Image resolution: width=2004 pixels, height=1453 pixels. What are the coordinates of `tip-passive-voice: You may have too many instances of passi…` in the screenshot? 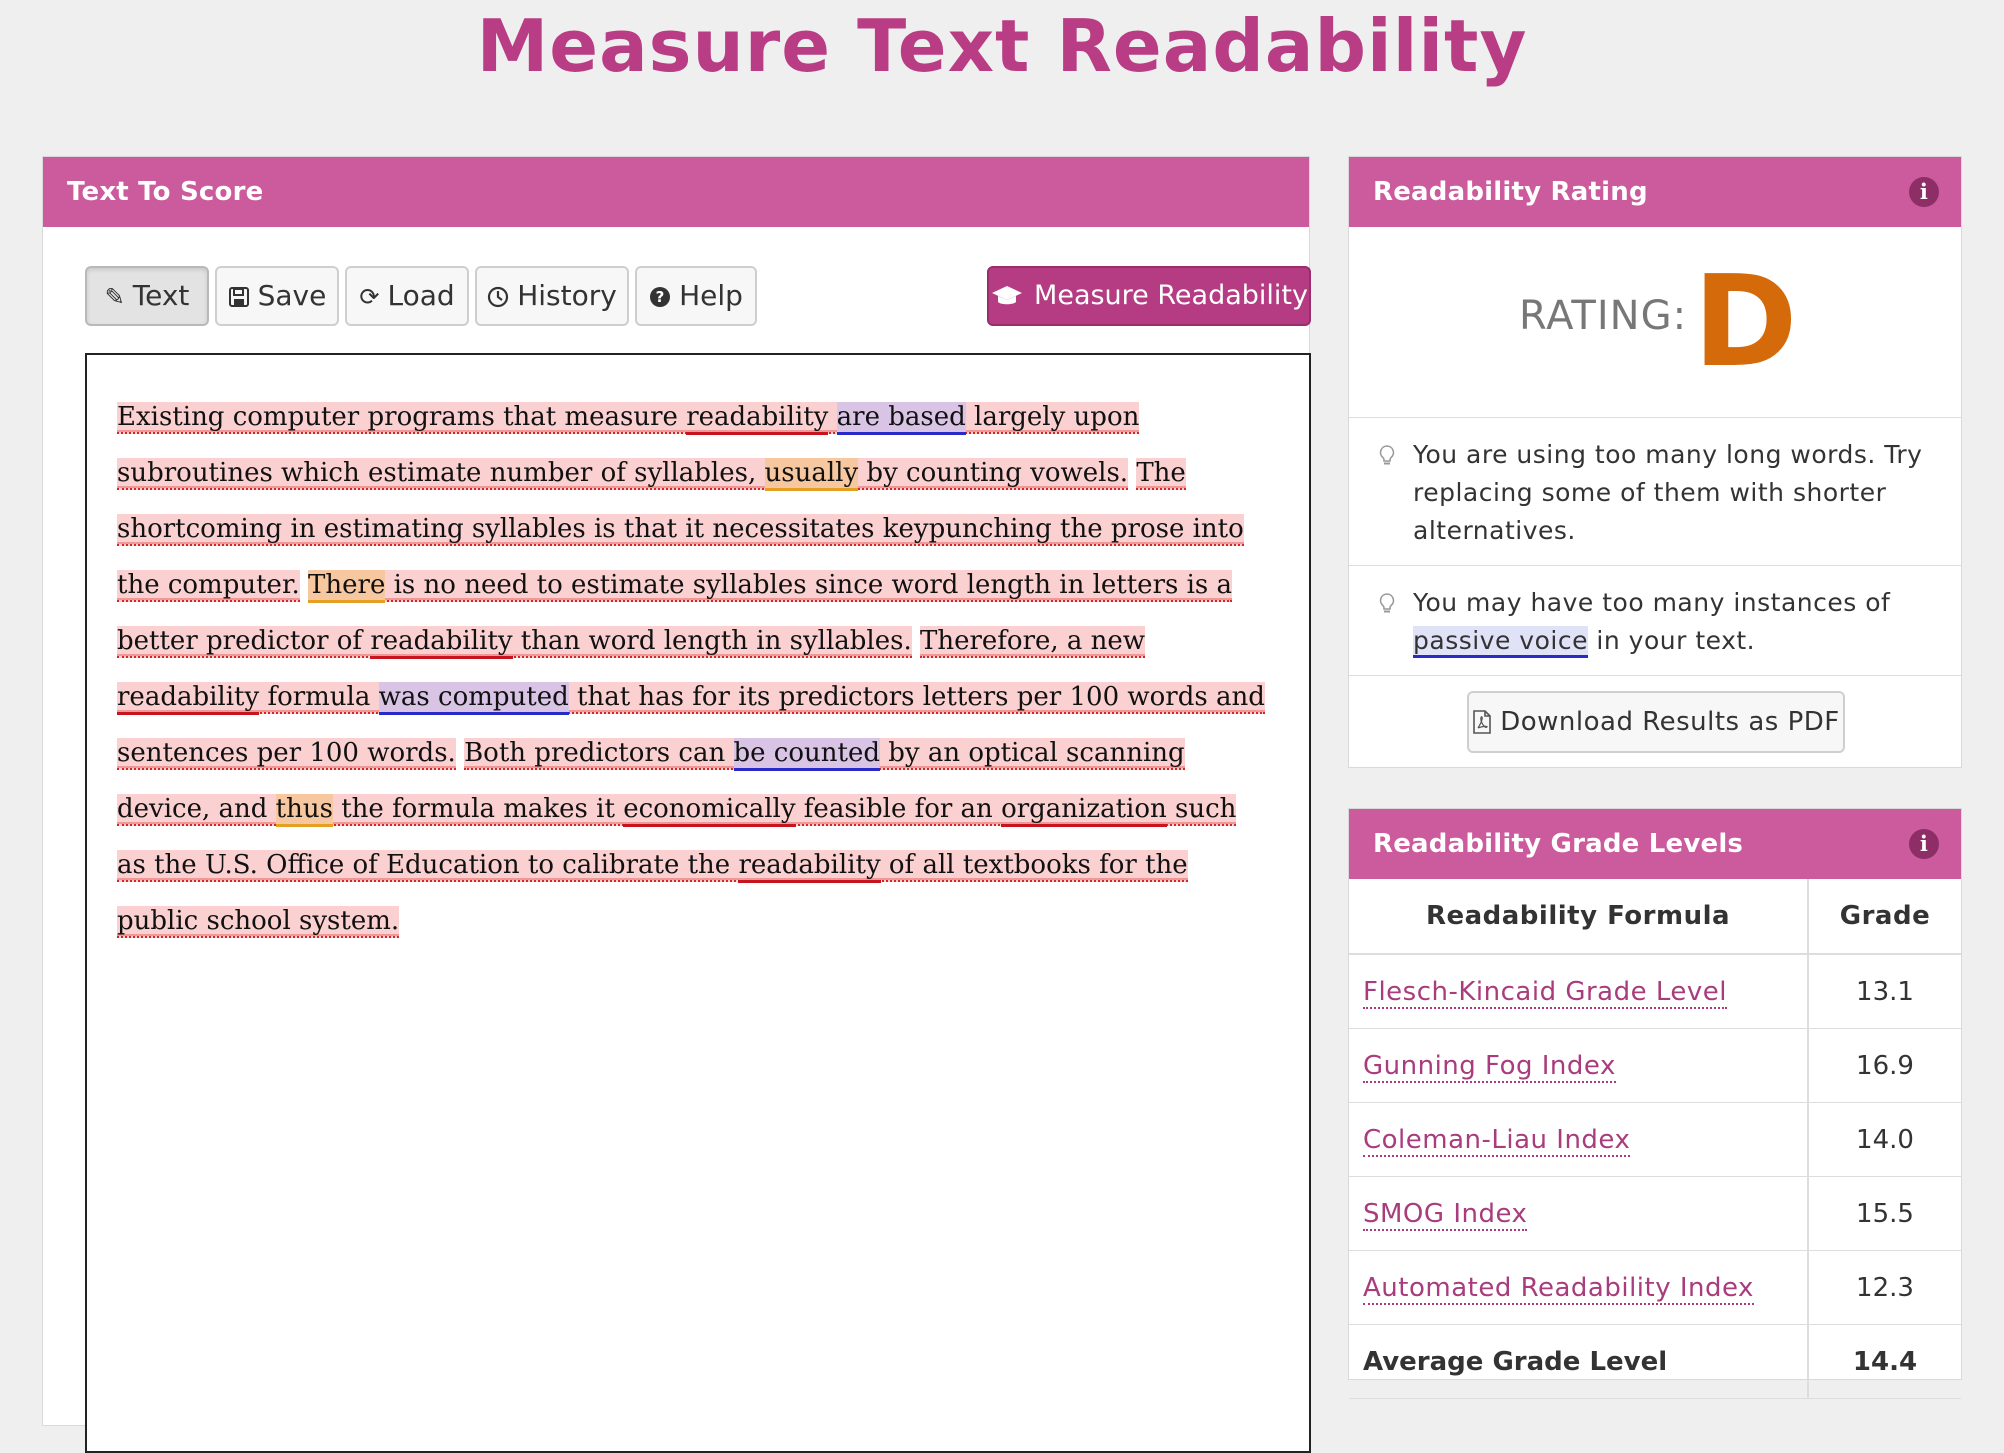 It's located at (1655, 621).